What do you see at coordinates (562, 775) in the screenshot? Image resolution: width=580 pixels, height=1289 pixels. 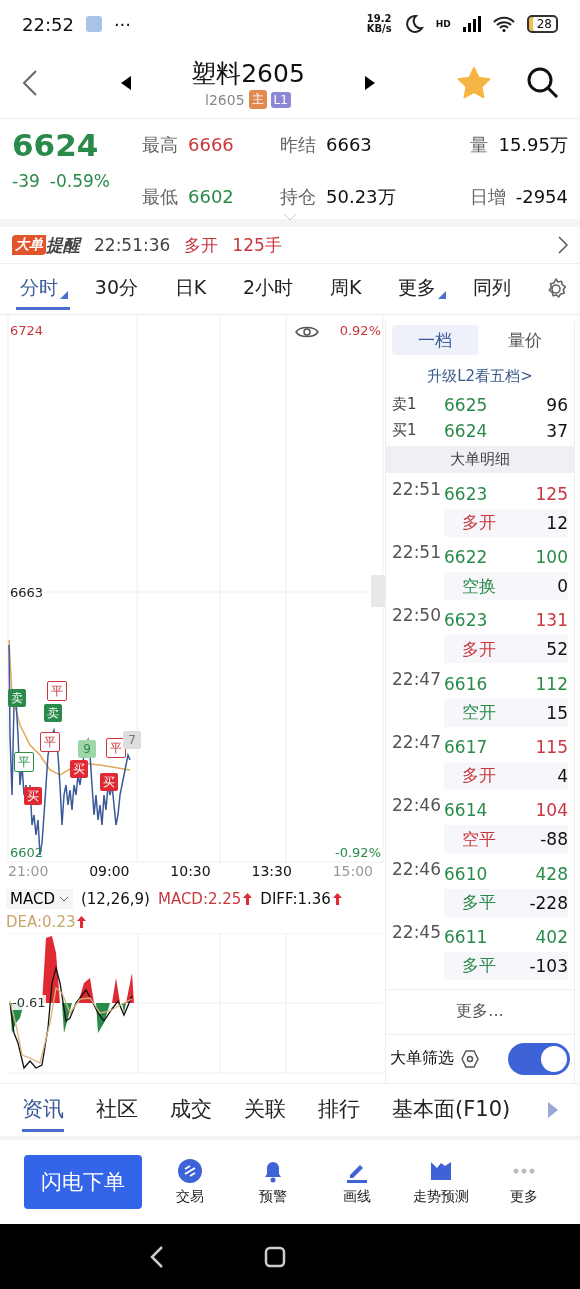 I see `open-interest-change: 4` at bounding box center [562, 775].